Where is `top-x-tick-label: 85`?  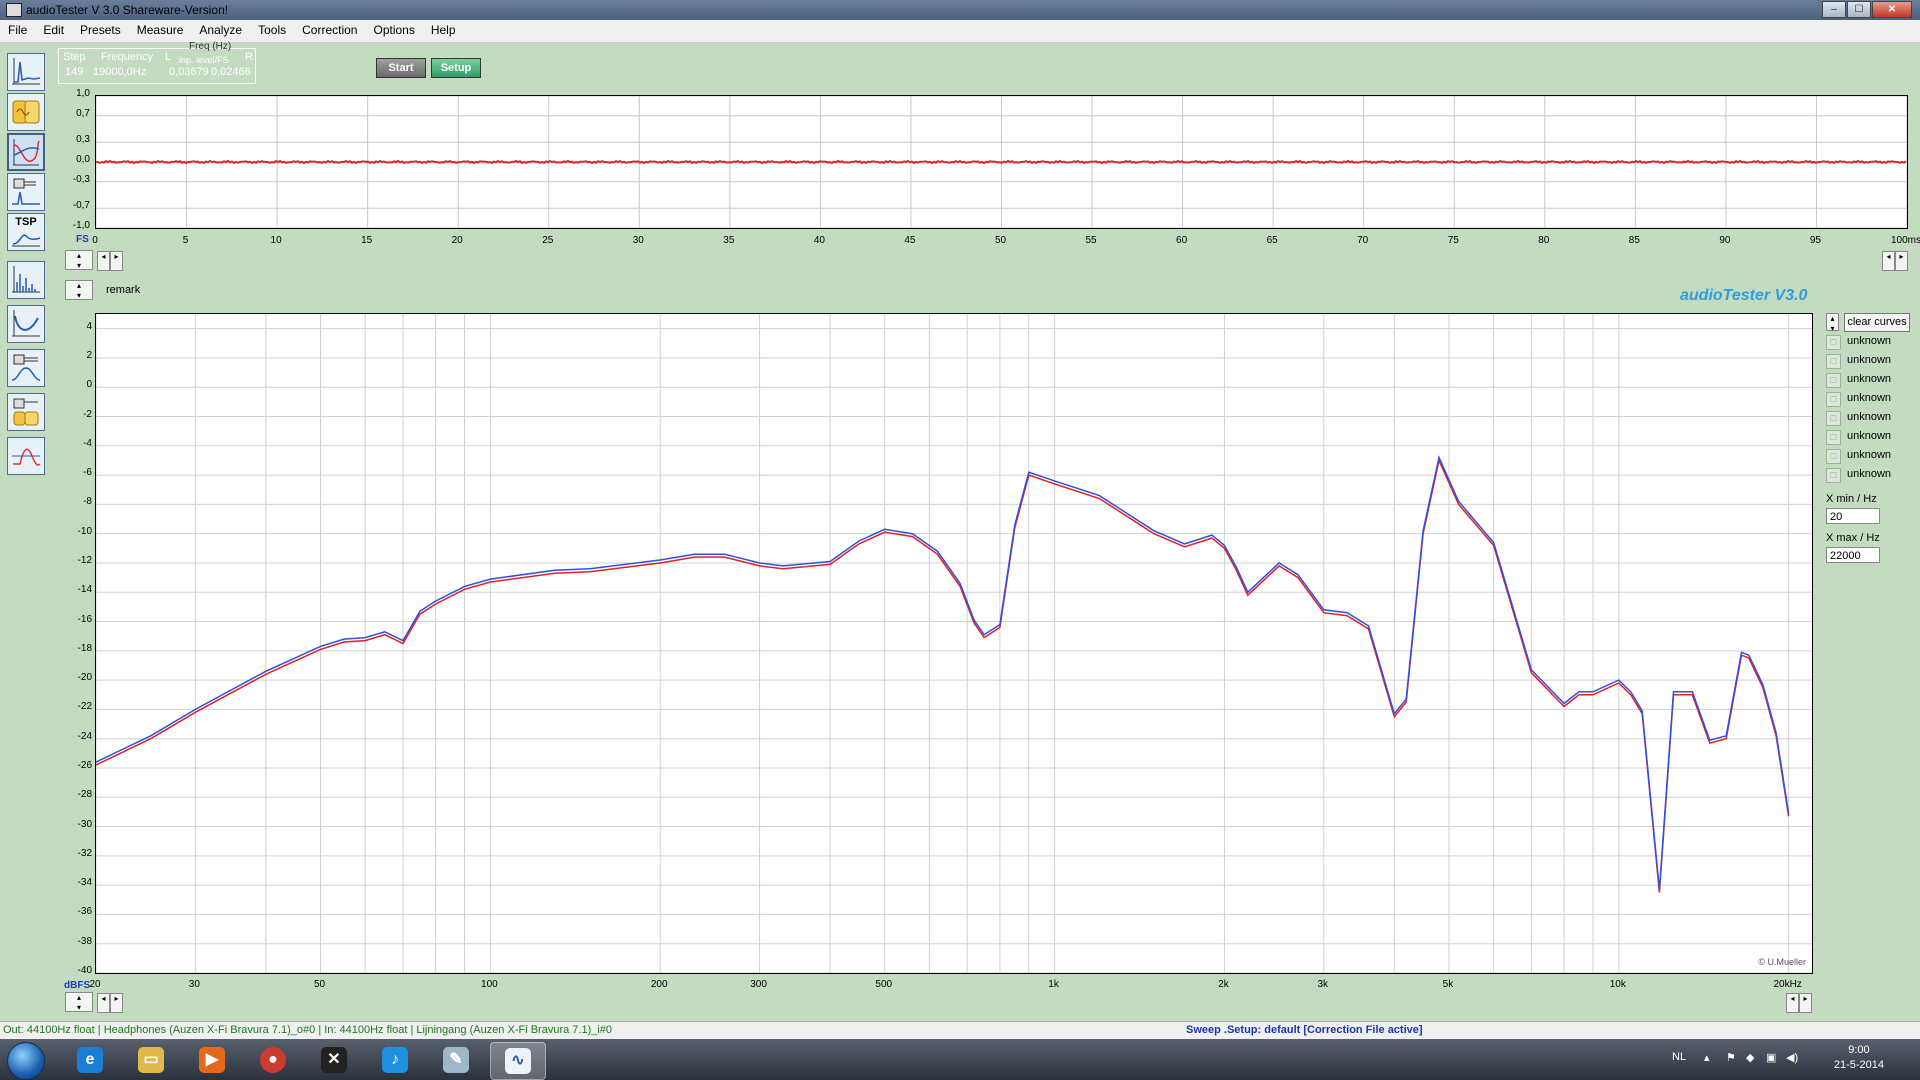 top-x-tick-label: 85 is located at coordinates (1634, 240).